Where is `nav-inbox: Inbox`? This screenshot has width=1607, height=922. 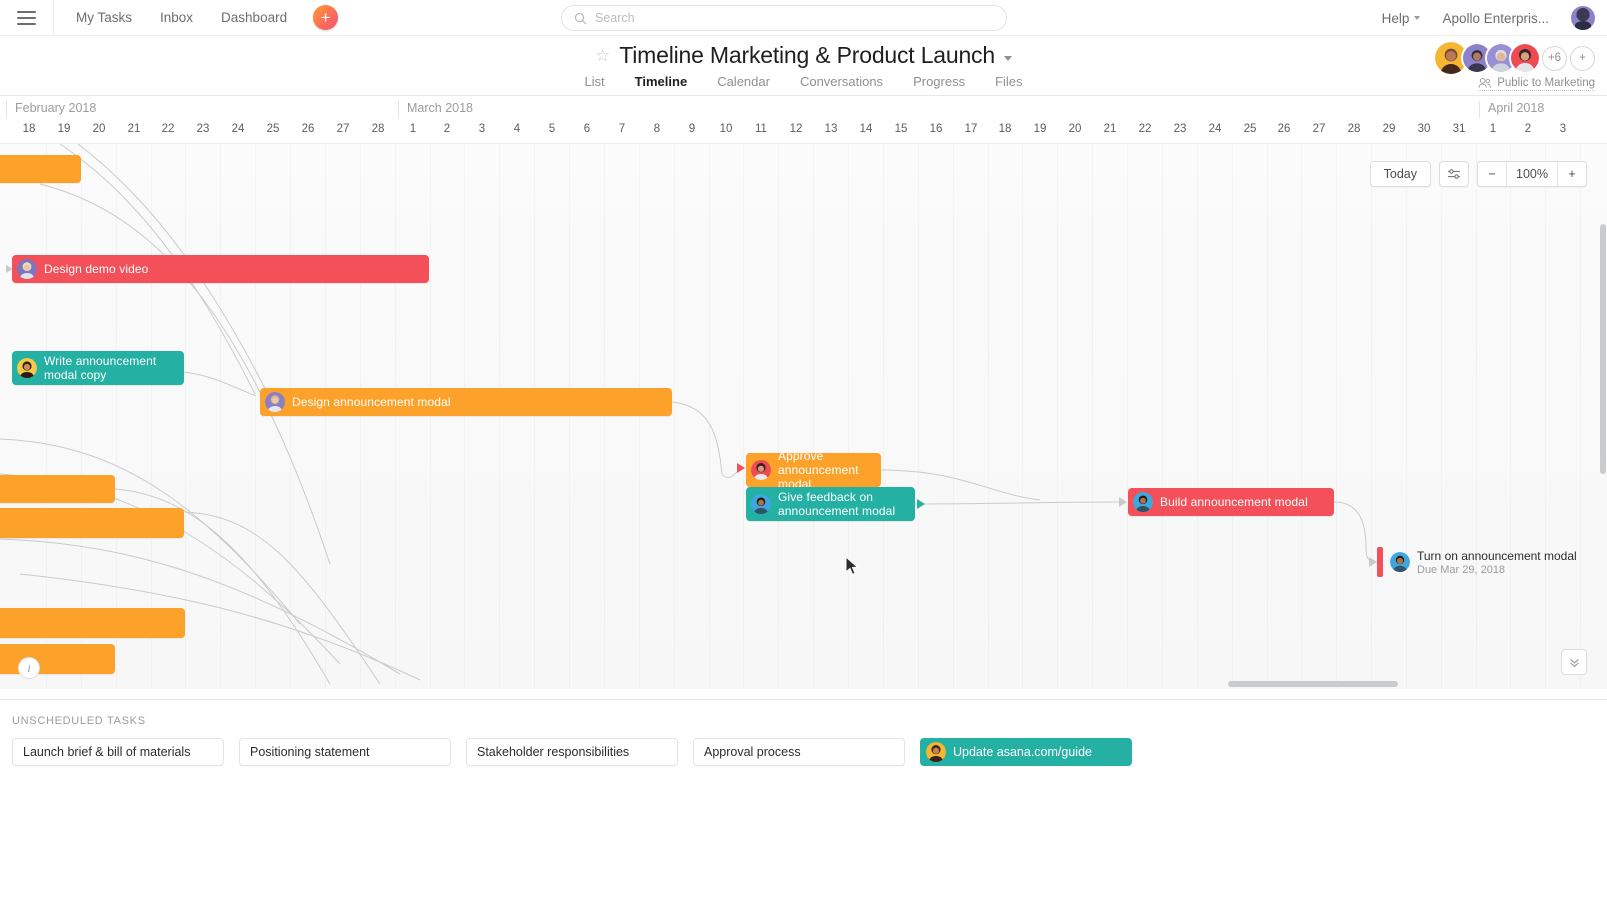
nav-inbox: Inbox is located at coordinates (176, 17).